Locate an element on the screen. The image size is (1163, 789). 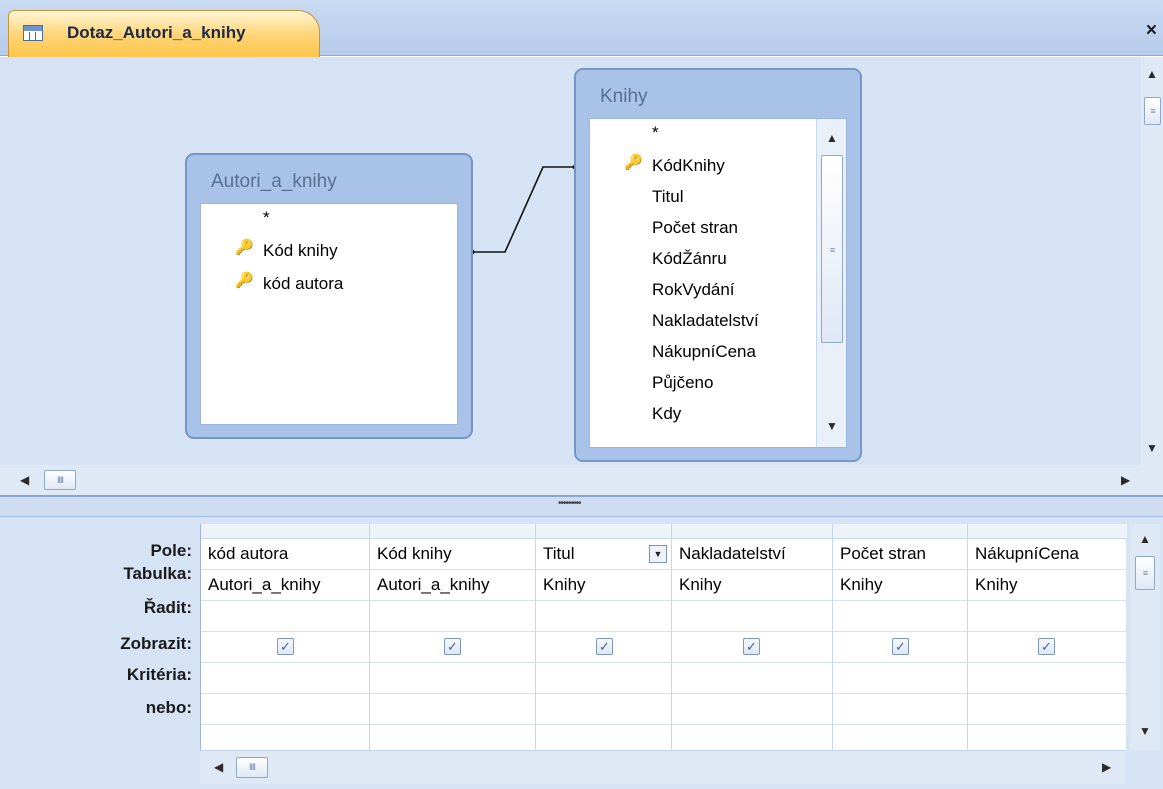
field-rokvydani: RokVydání is located at coordinates (693, 290).